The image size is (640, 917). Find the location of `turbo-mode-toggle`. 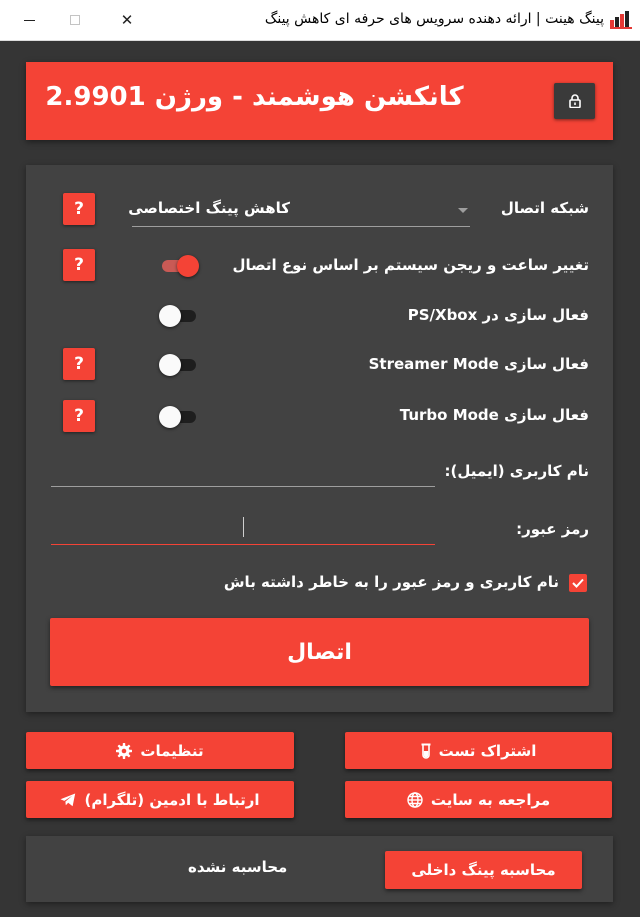

turbo-mode-toggle is located at coordinates (179, 416).